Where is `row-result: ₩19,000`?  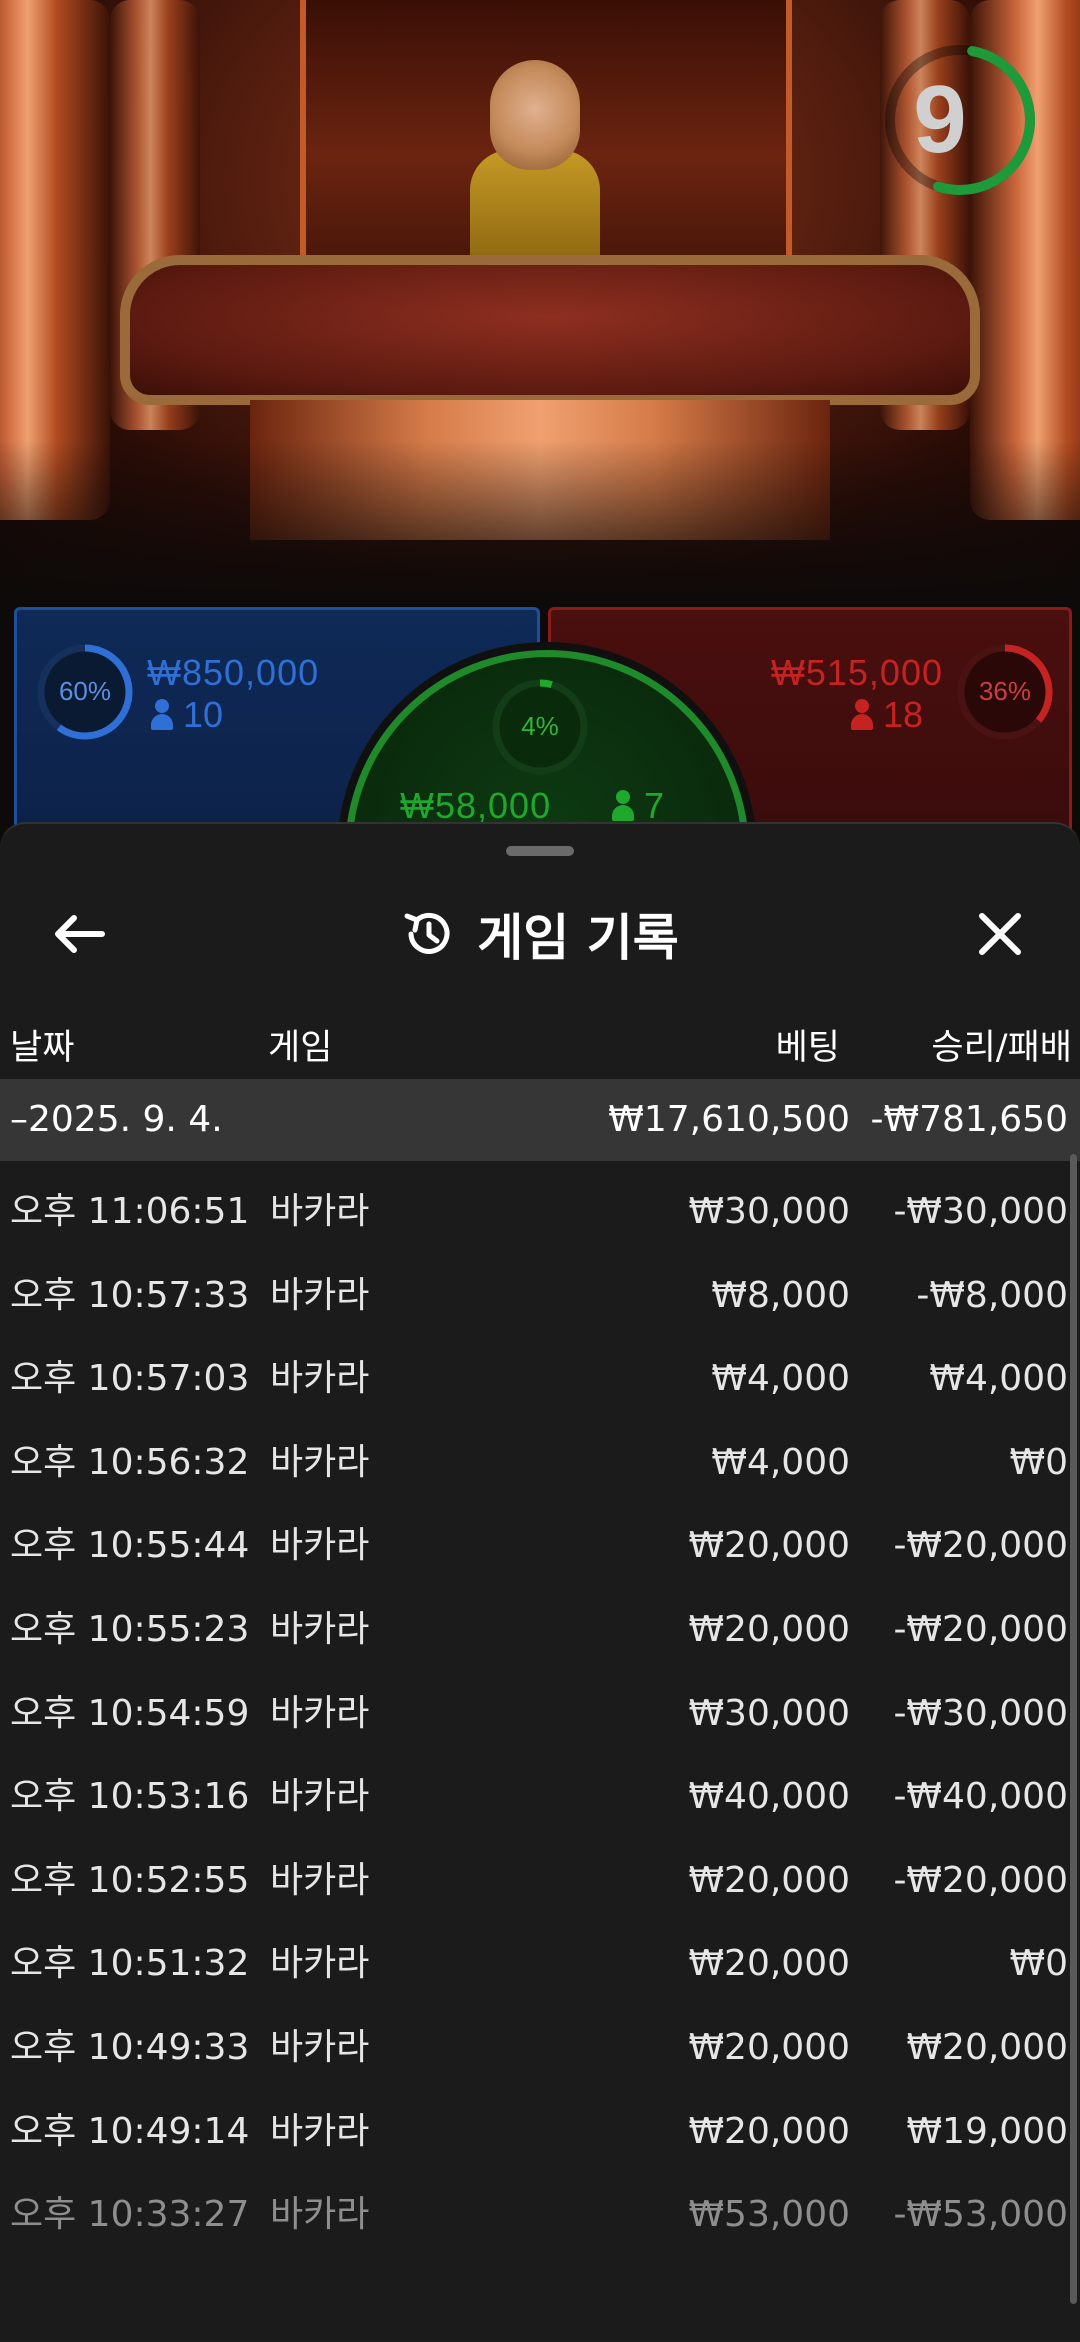 row-result: ₩19,000 is located at coordinates (987, 2131).